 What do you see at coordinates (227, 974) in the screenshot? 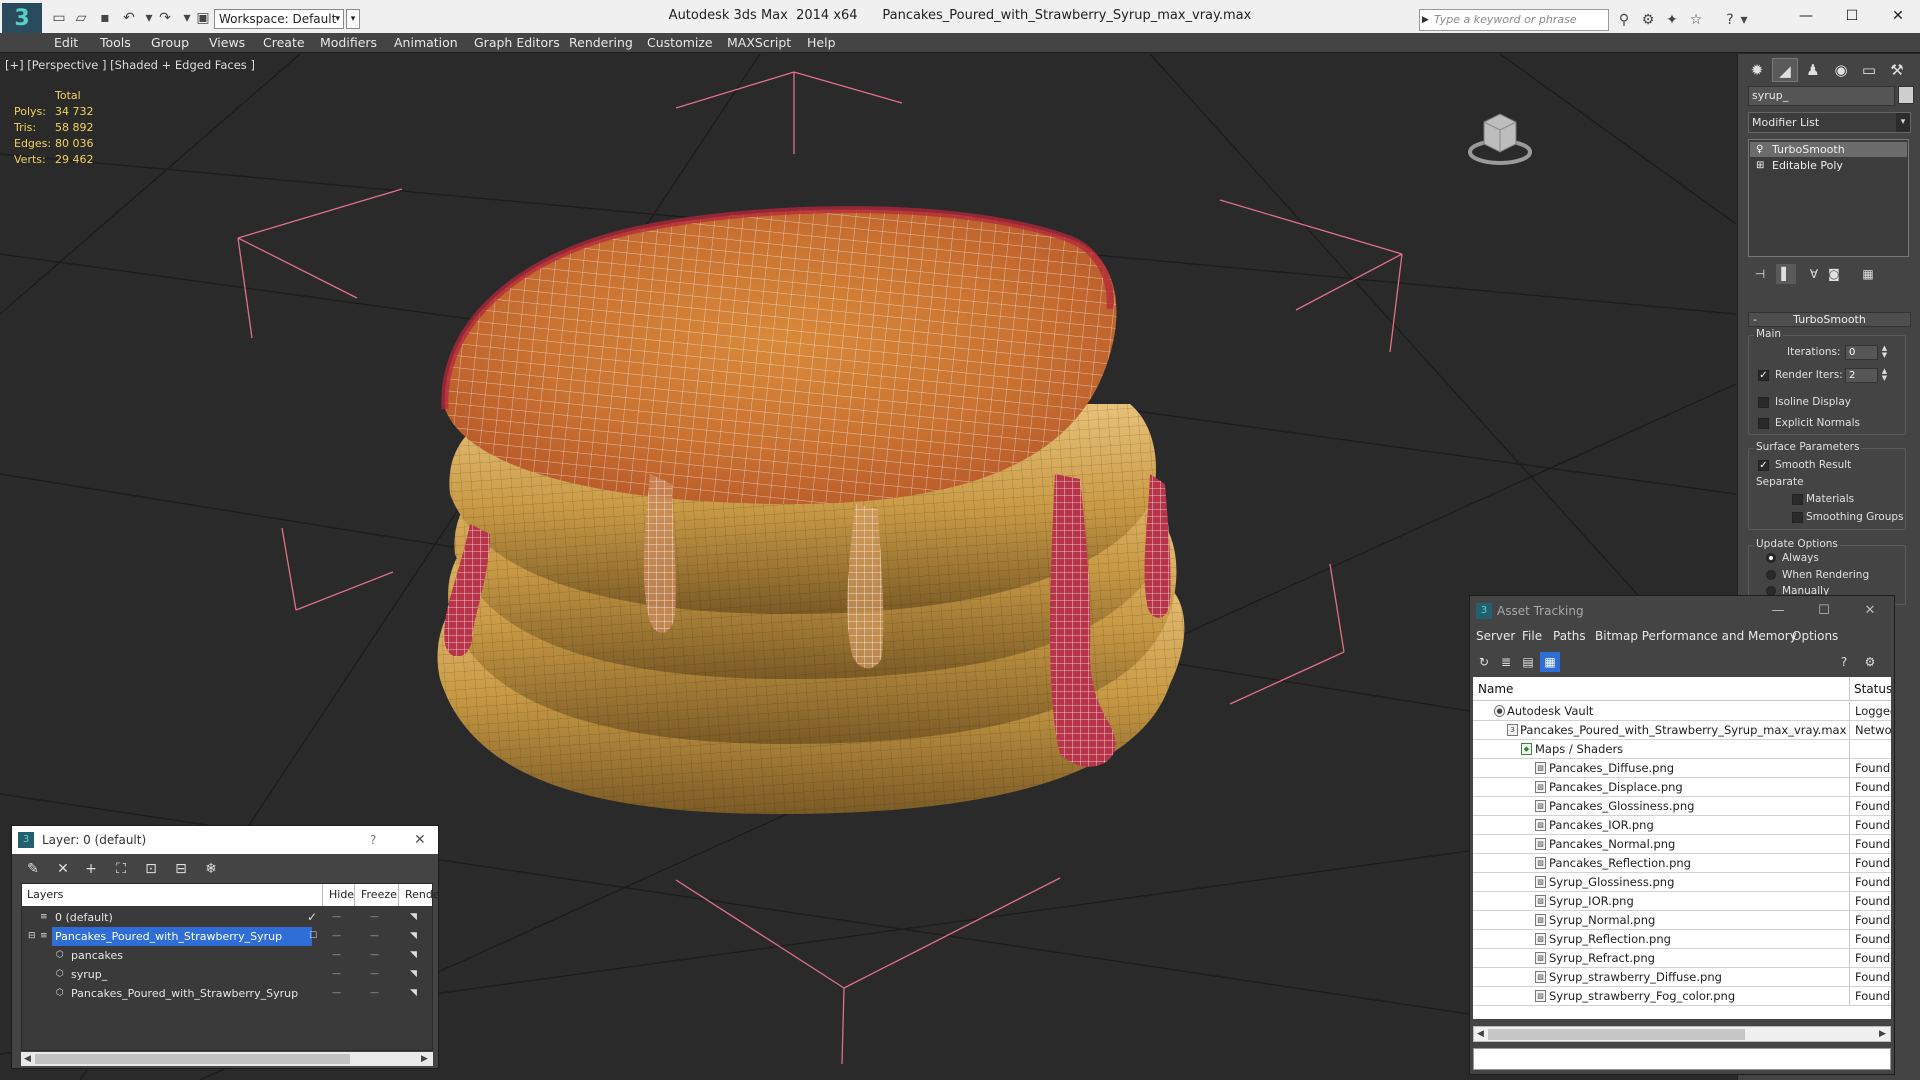
I see `layer-row: ⬡ syrup_ — — ◥` at bounding box center [227, 974].